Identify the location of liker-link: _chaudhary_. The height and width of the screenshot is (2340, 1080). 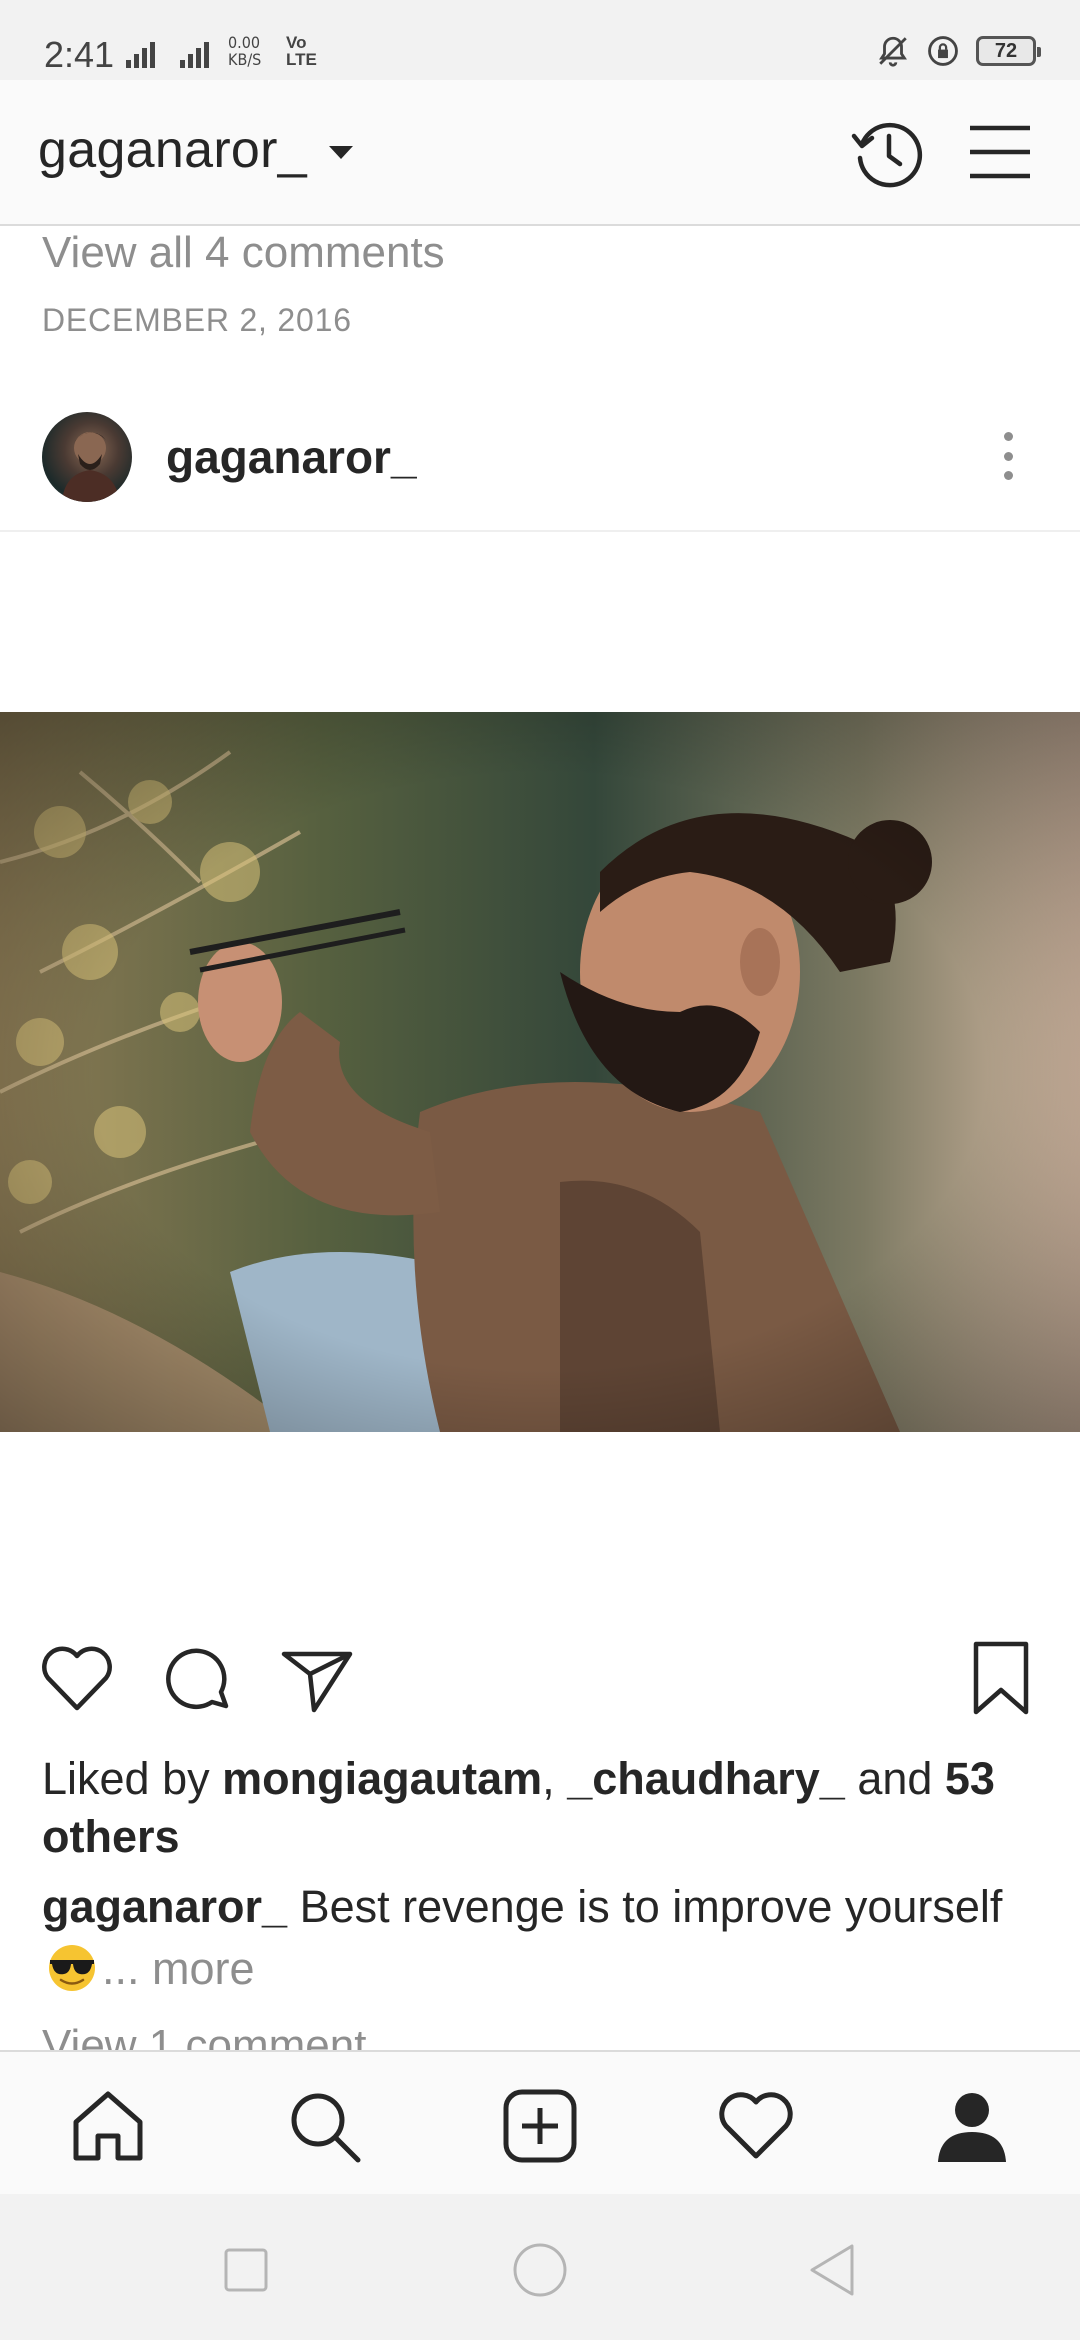
(706, 1778).